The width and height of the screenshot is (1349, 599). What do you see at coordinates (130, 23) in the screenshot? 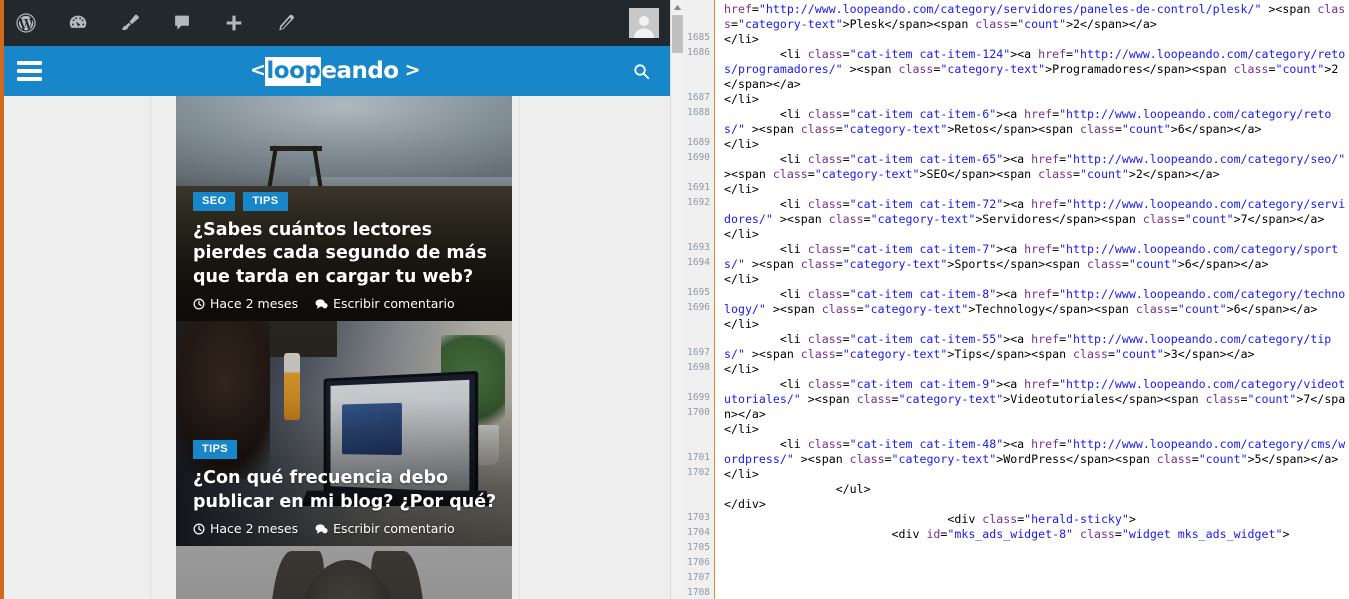
I see `paintbrush-icon` at bounding box center [130, 23].